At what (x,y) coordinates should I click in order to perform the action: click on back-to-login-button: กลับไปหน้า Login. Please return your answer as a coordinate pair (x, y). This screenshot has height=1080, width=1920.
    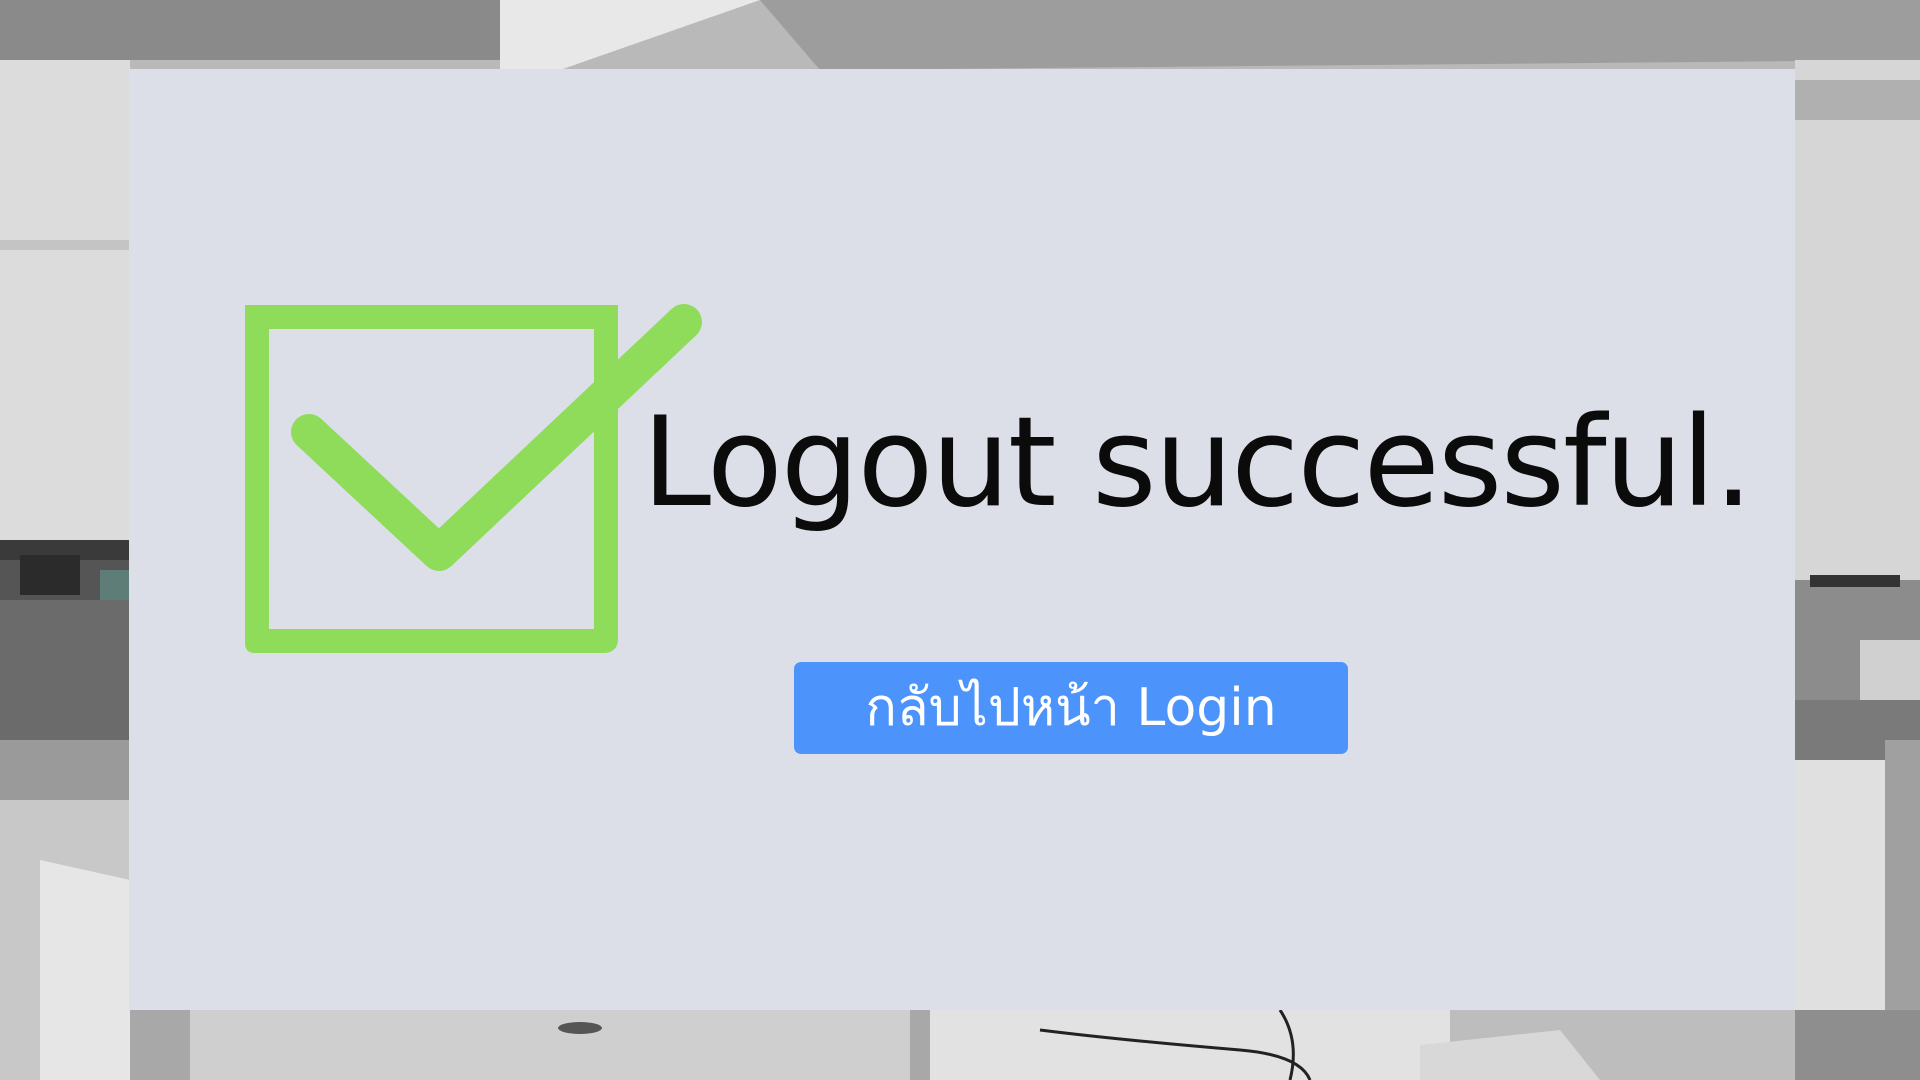
    Looking at the image, I should click on (1071, 708).